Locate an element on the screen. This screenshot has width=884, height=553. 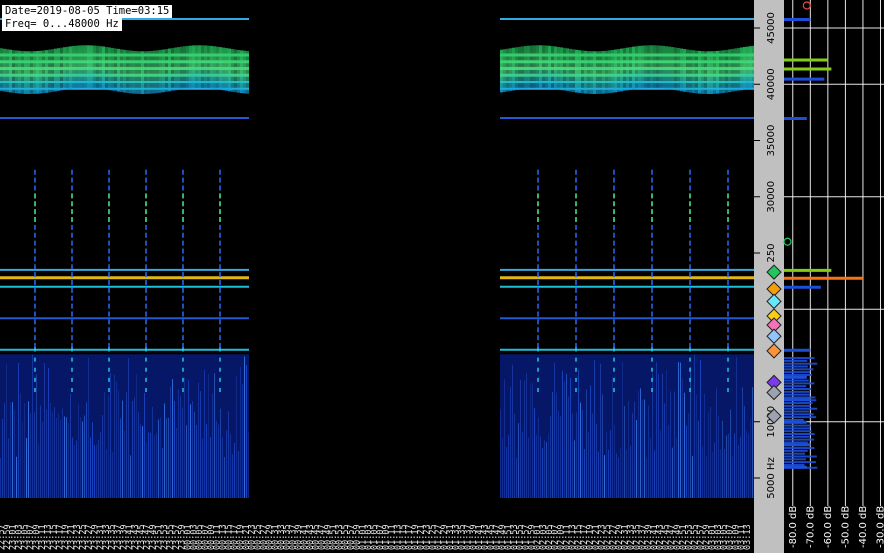
db-tick-label: -40.0 dB is located at coordinates (863, 527).